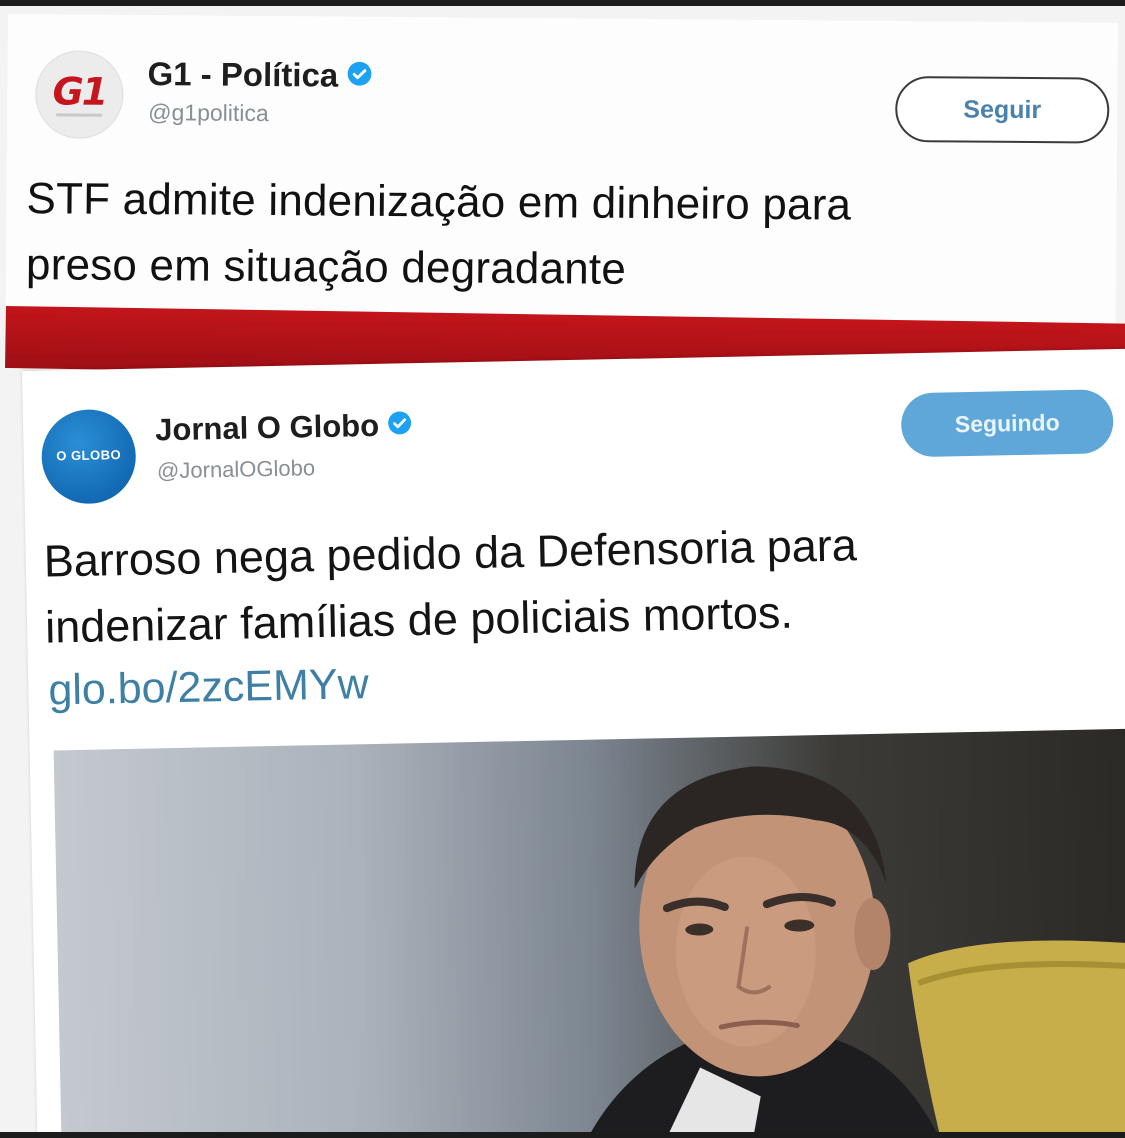 The image size is (1125, 1138). Describe the element at coordinates (439, 202) in the screenshot. I see `tweet-text-line: STF admite indenização em dinheiro para` at that location.